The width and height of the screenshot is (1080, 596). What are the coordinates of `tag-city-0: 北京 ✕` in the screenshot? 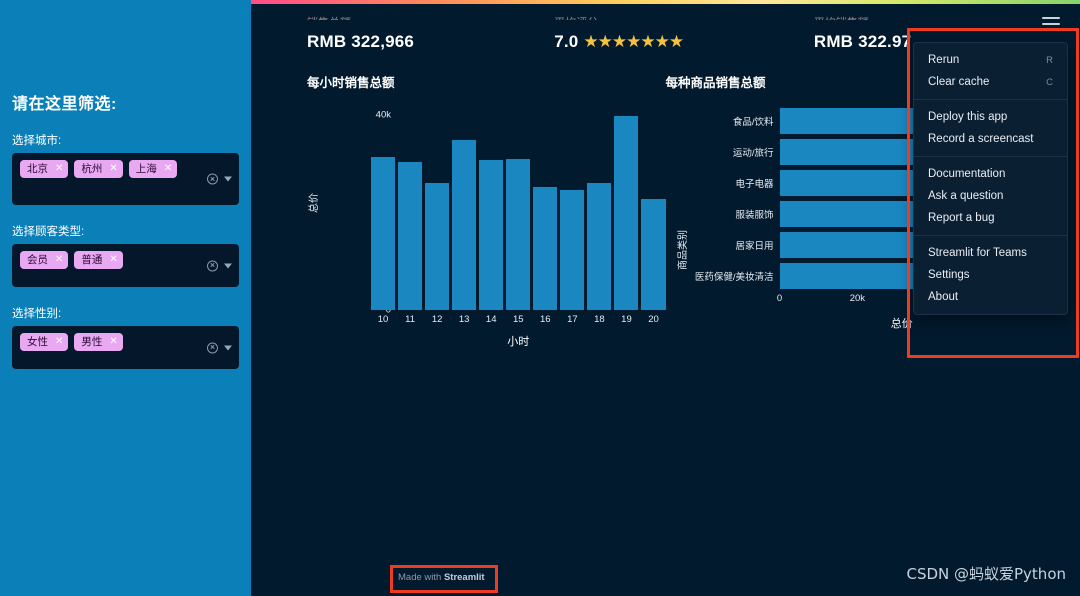 It's located at (44, 169).